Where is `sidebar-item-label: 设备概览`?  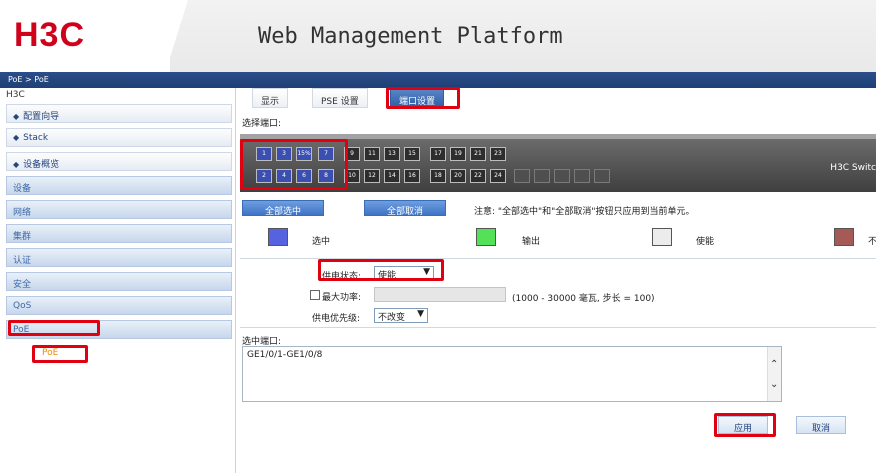
sidebar-item-label: 设备概览 is located at coordinates (41, 165).